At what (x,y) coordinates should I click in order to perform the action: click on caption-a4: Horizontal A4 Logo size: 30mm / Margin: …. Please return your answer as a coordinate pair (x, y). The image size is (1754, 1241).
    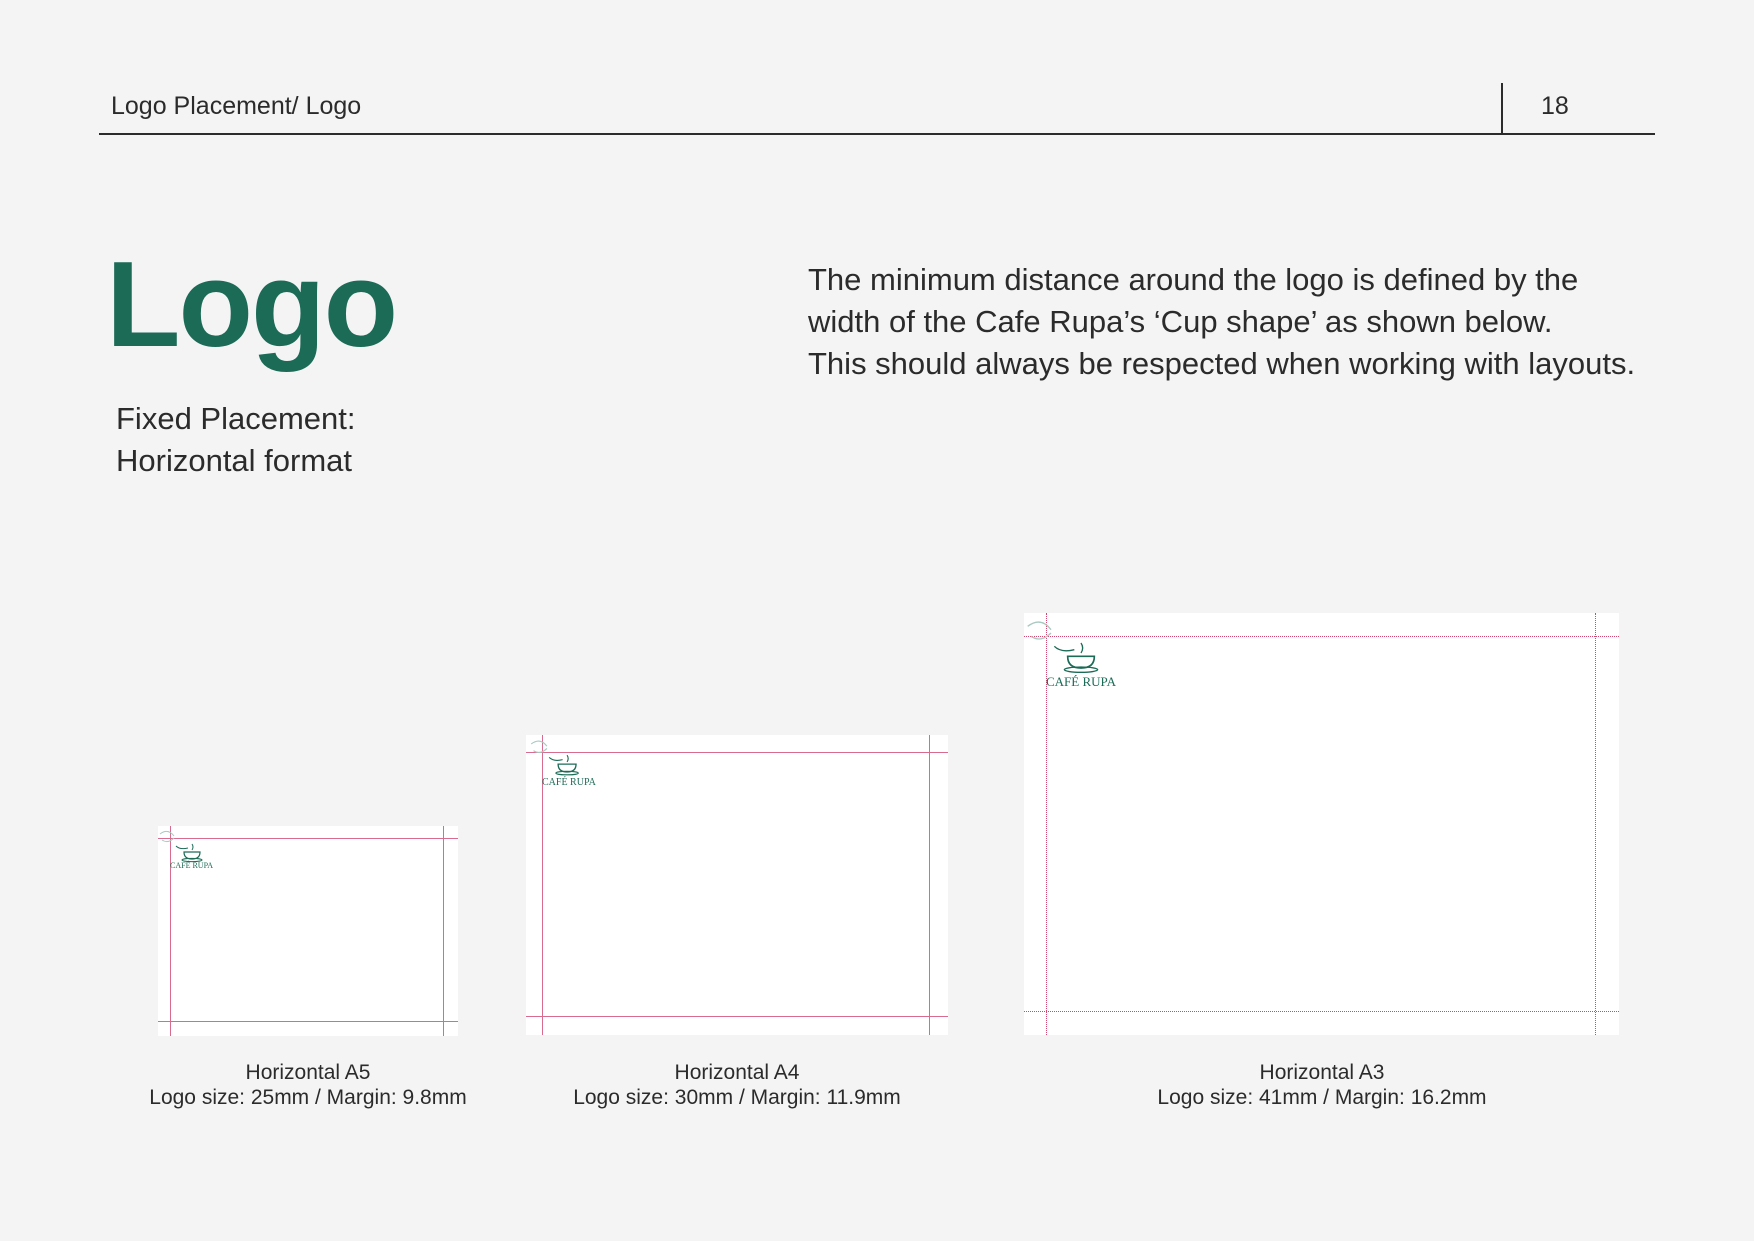
    Looking at the image, I should click on (737, 1085).